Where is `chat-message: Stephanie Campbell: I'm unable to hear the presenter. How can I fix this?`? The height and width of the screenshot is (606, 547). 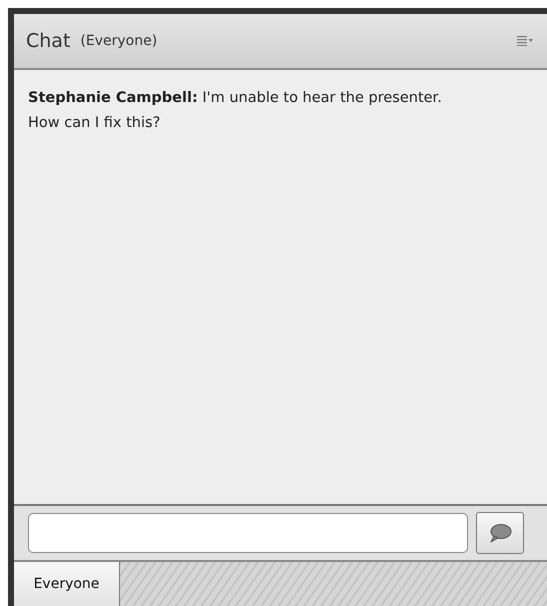
chat-message: Stephanie Campbell: I'm unable to hear the presenter. How can I fix this? is located at coordinates (235, 111).